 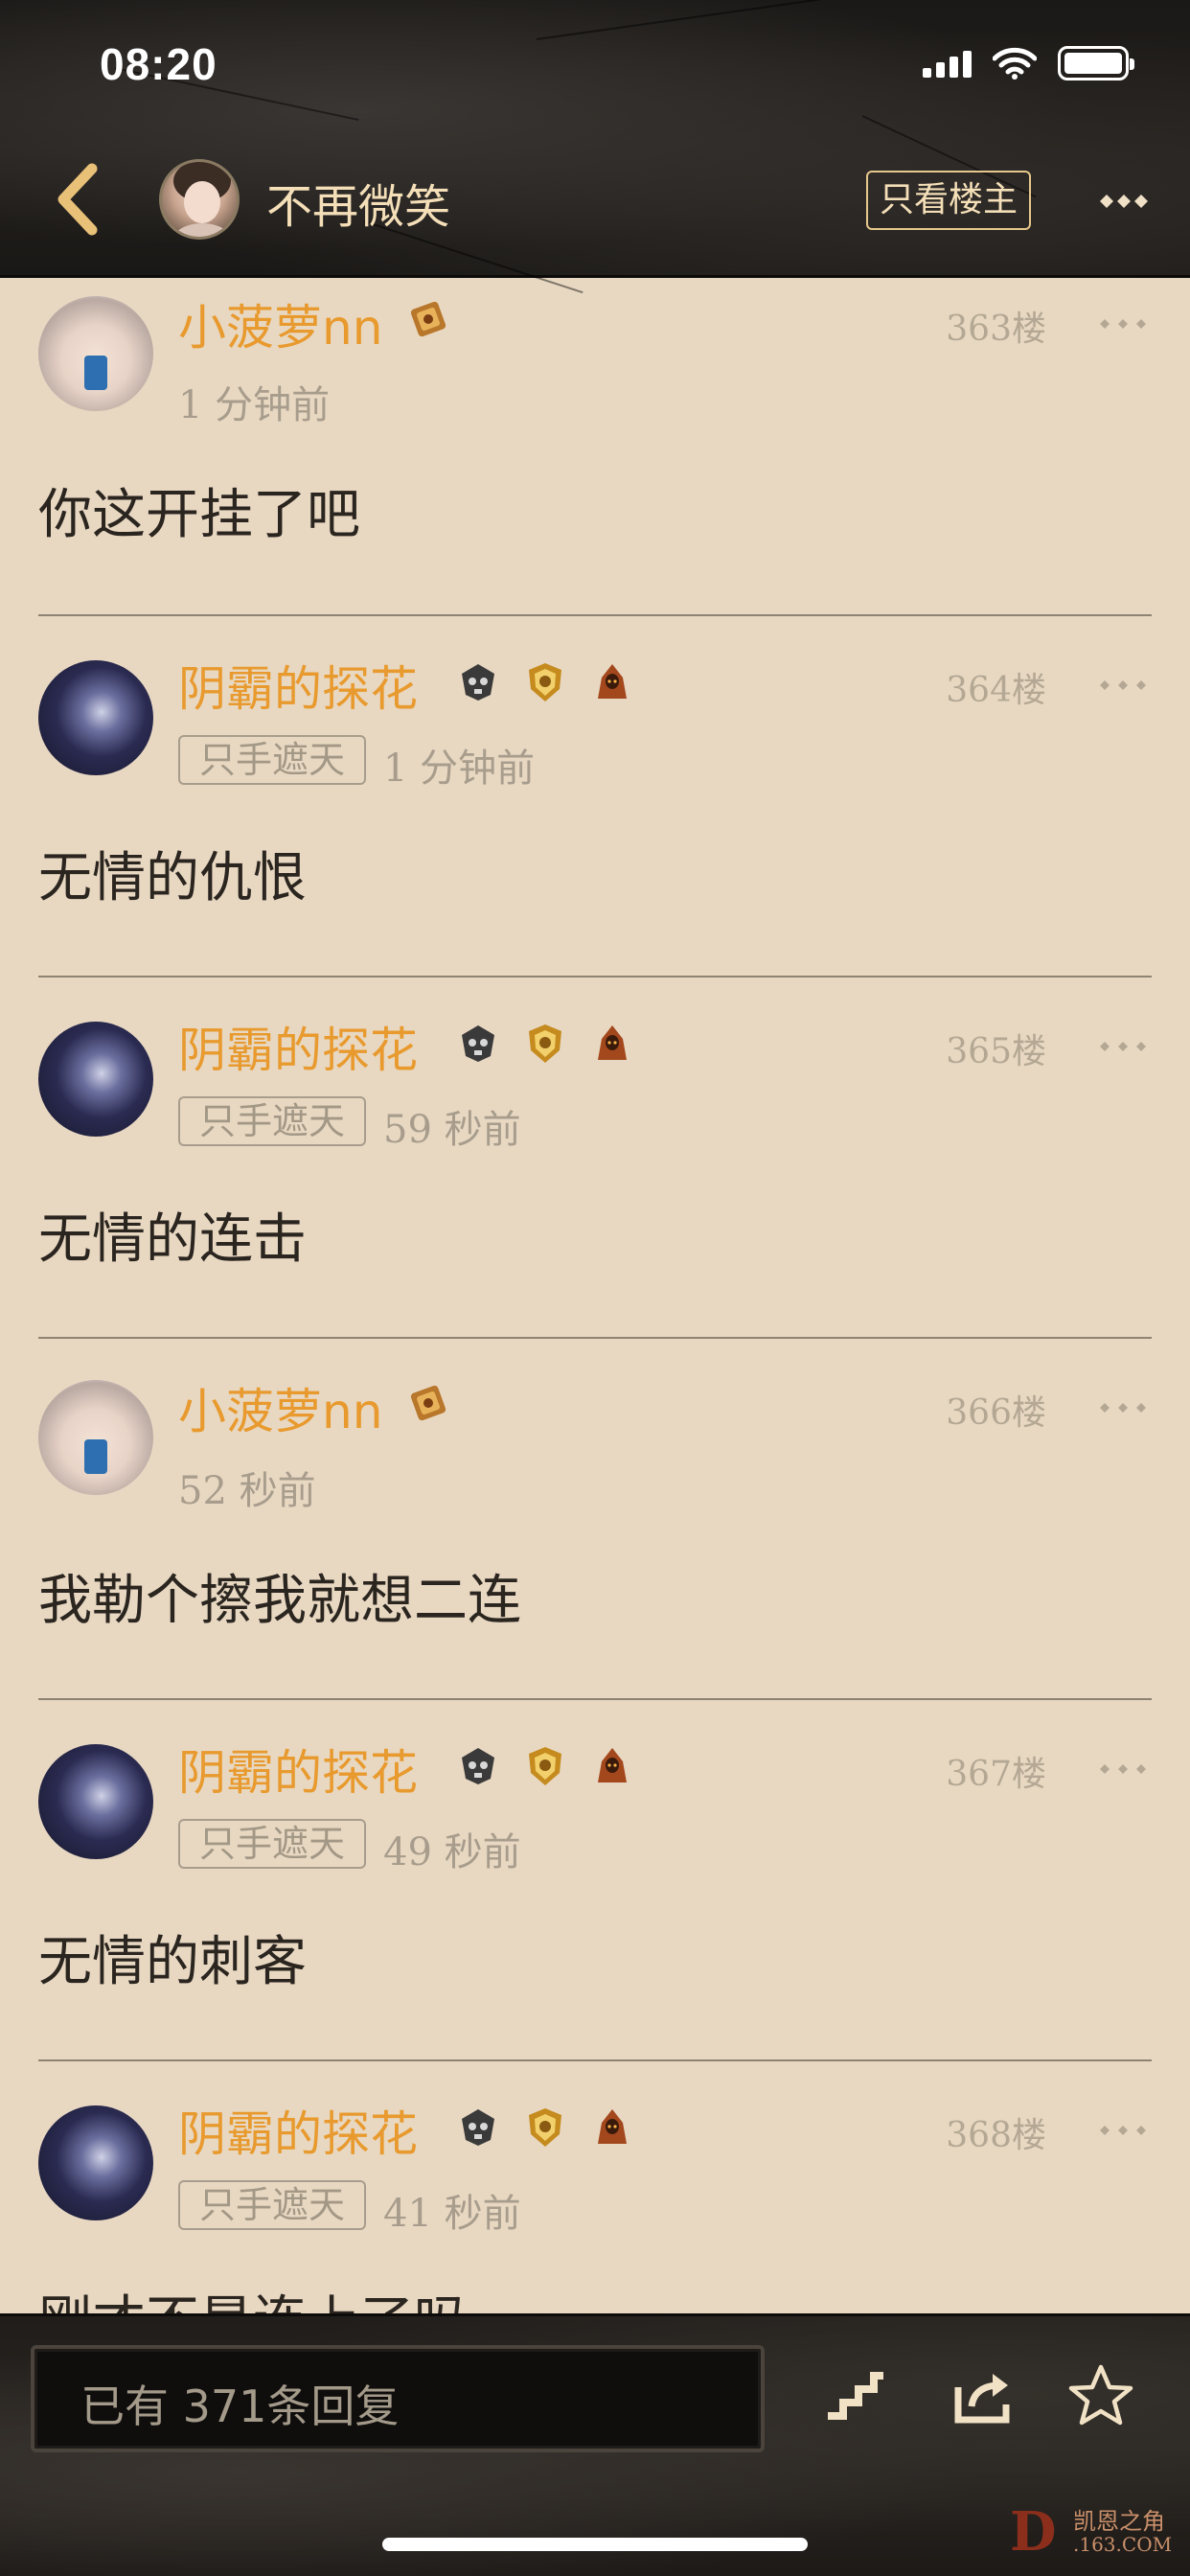 I want to click on post-content: 无情的刺客, so click(x=172, y=1962).